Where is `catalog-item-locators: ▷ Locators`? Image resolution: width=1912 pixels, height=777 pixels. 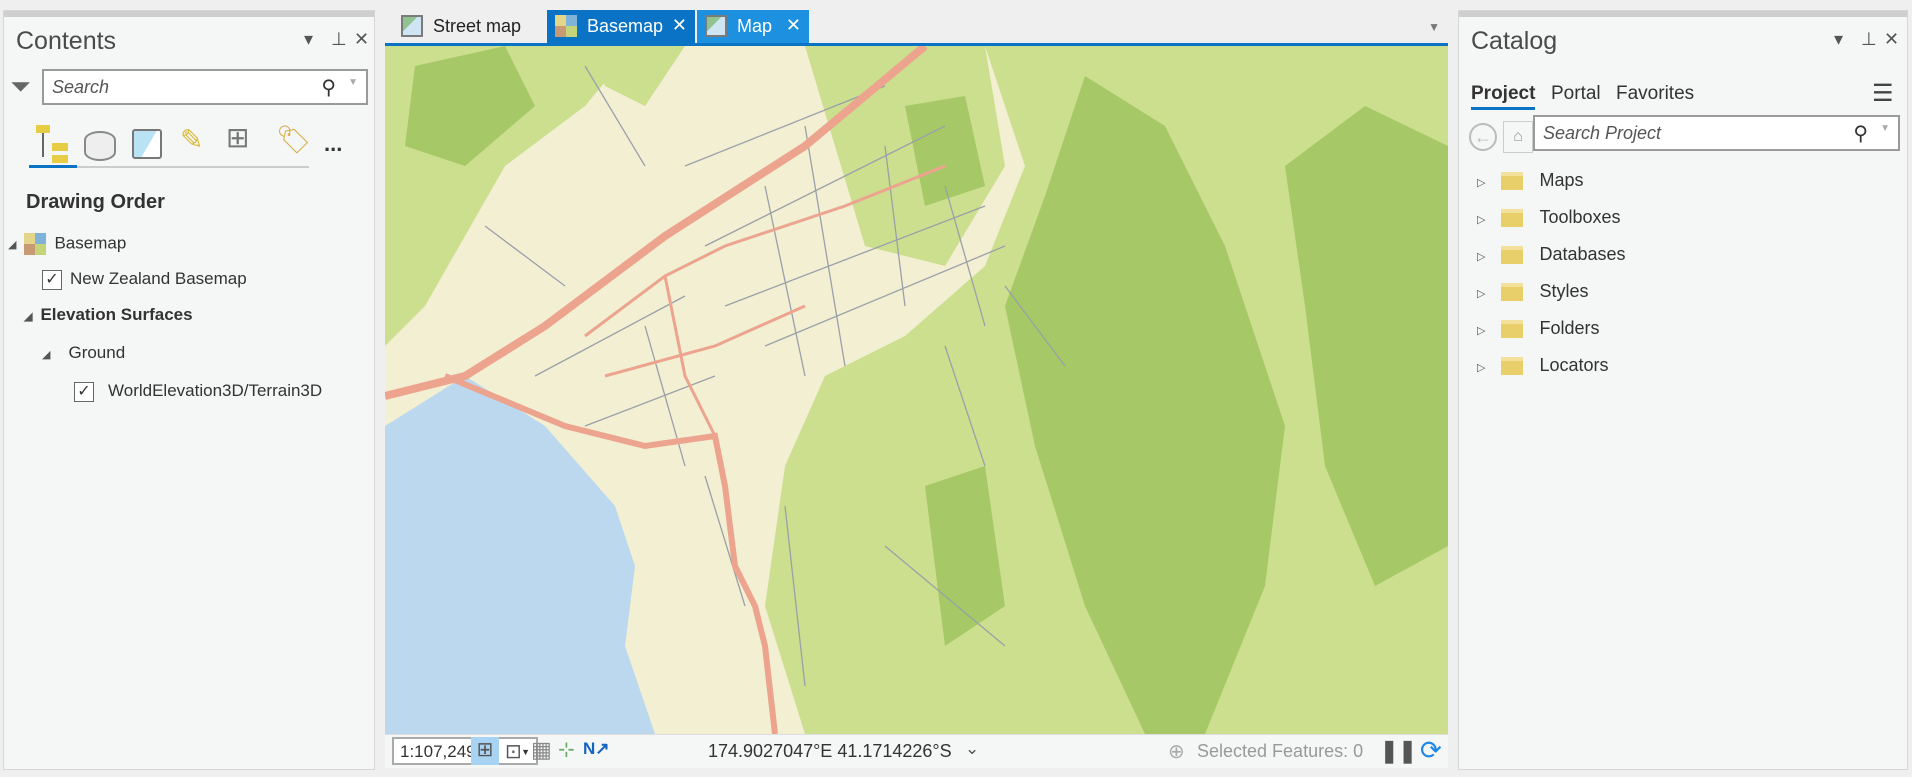 catalog-item-locators: ▷ Locators is located at coordinates (1543, 365).